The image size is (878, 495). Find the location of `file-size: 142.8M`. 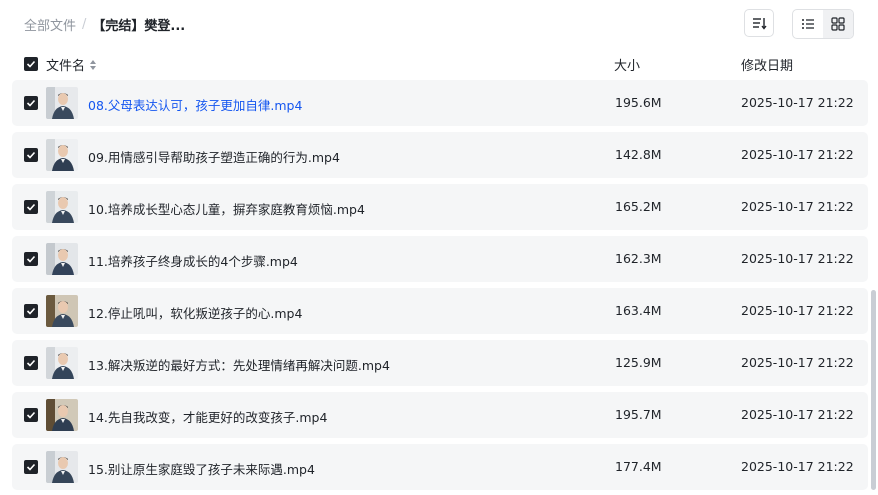

file-size: 142.8M is located at coordinates (638, 154).